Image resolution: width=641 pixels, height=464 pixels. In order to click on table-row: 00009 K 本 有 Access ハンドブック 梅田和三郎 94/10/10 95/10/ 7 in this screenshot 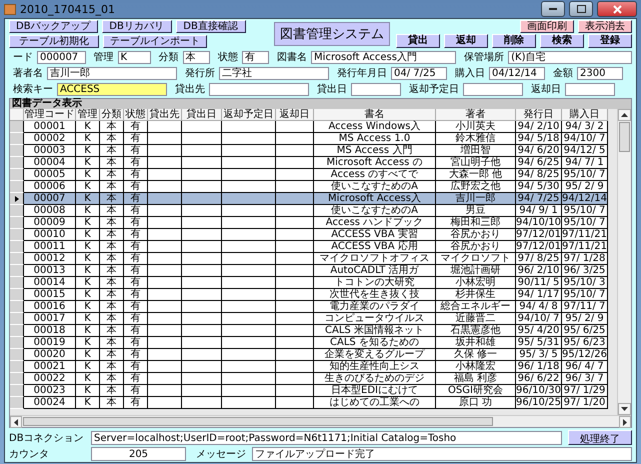, I will do `click(313, 223)`.